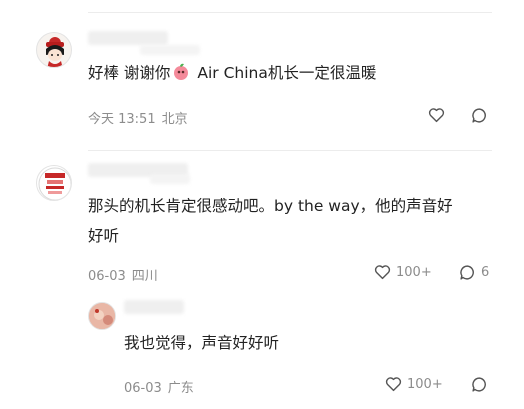 The width and height of the screenshot is (524, 409). What do you see at coordinates (180, 388) in the screenshot?
I see `reply-location: 广东` at bounding box center [180, 388].